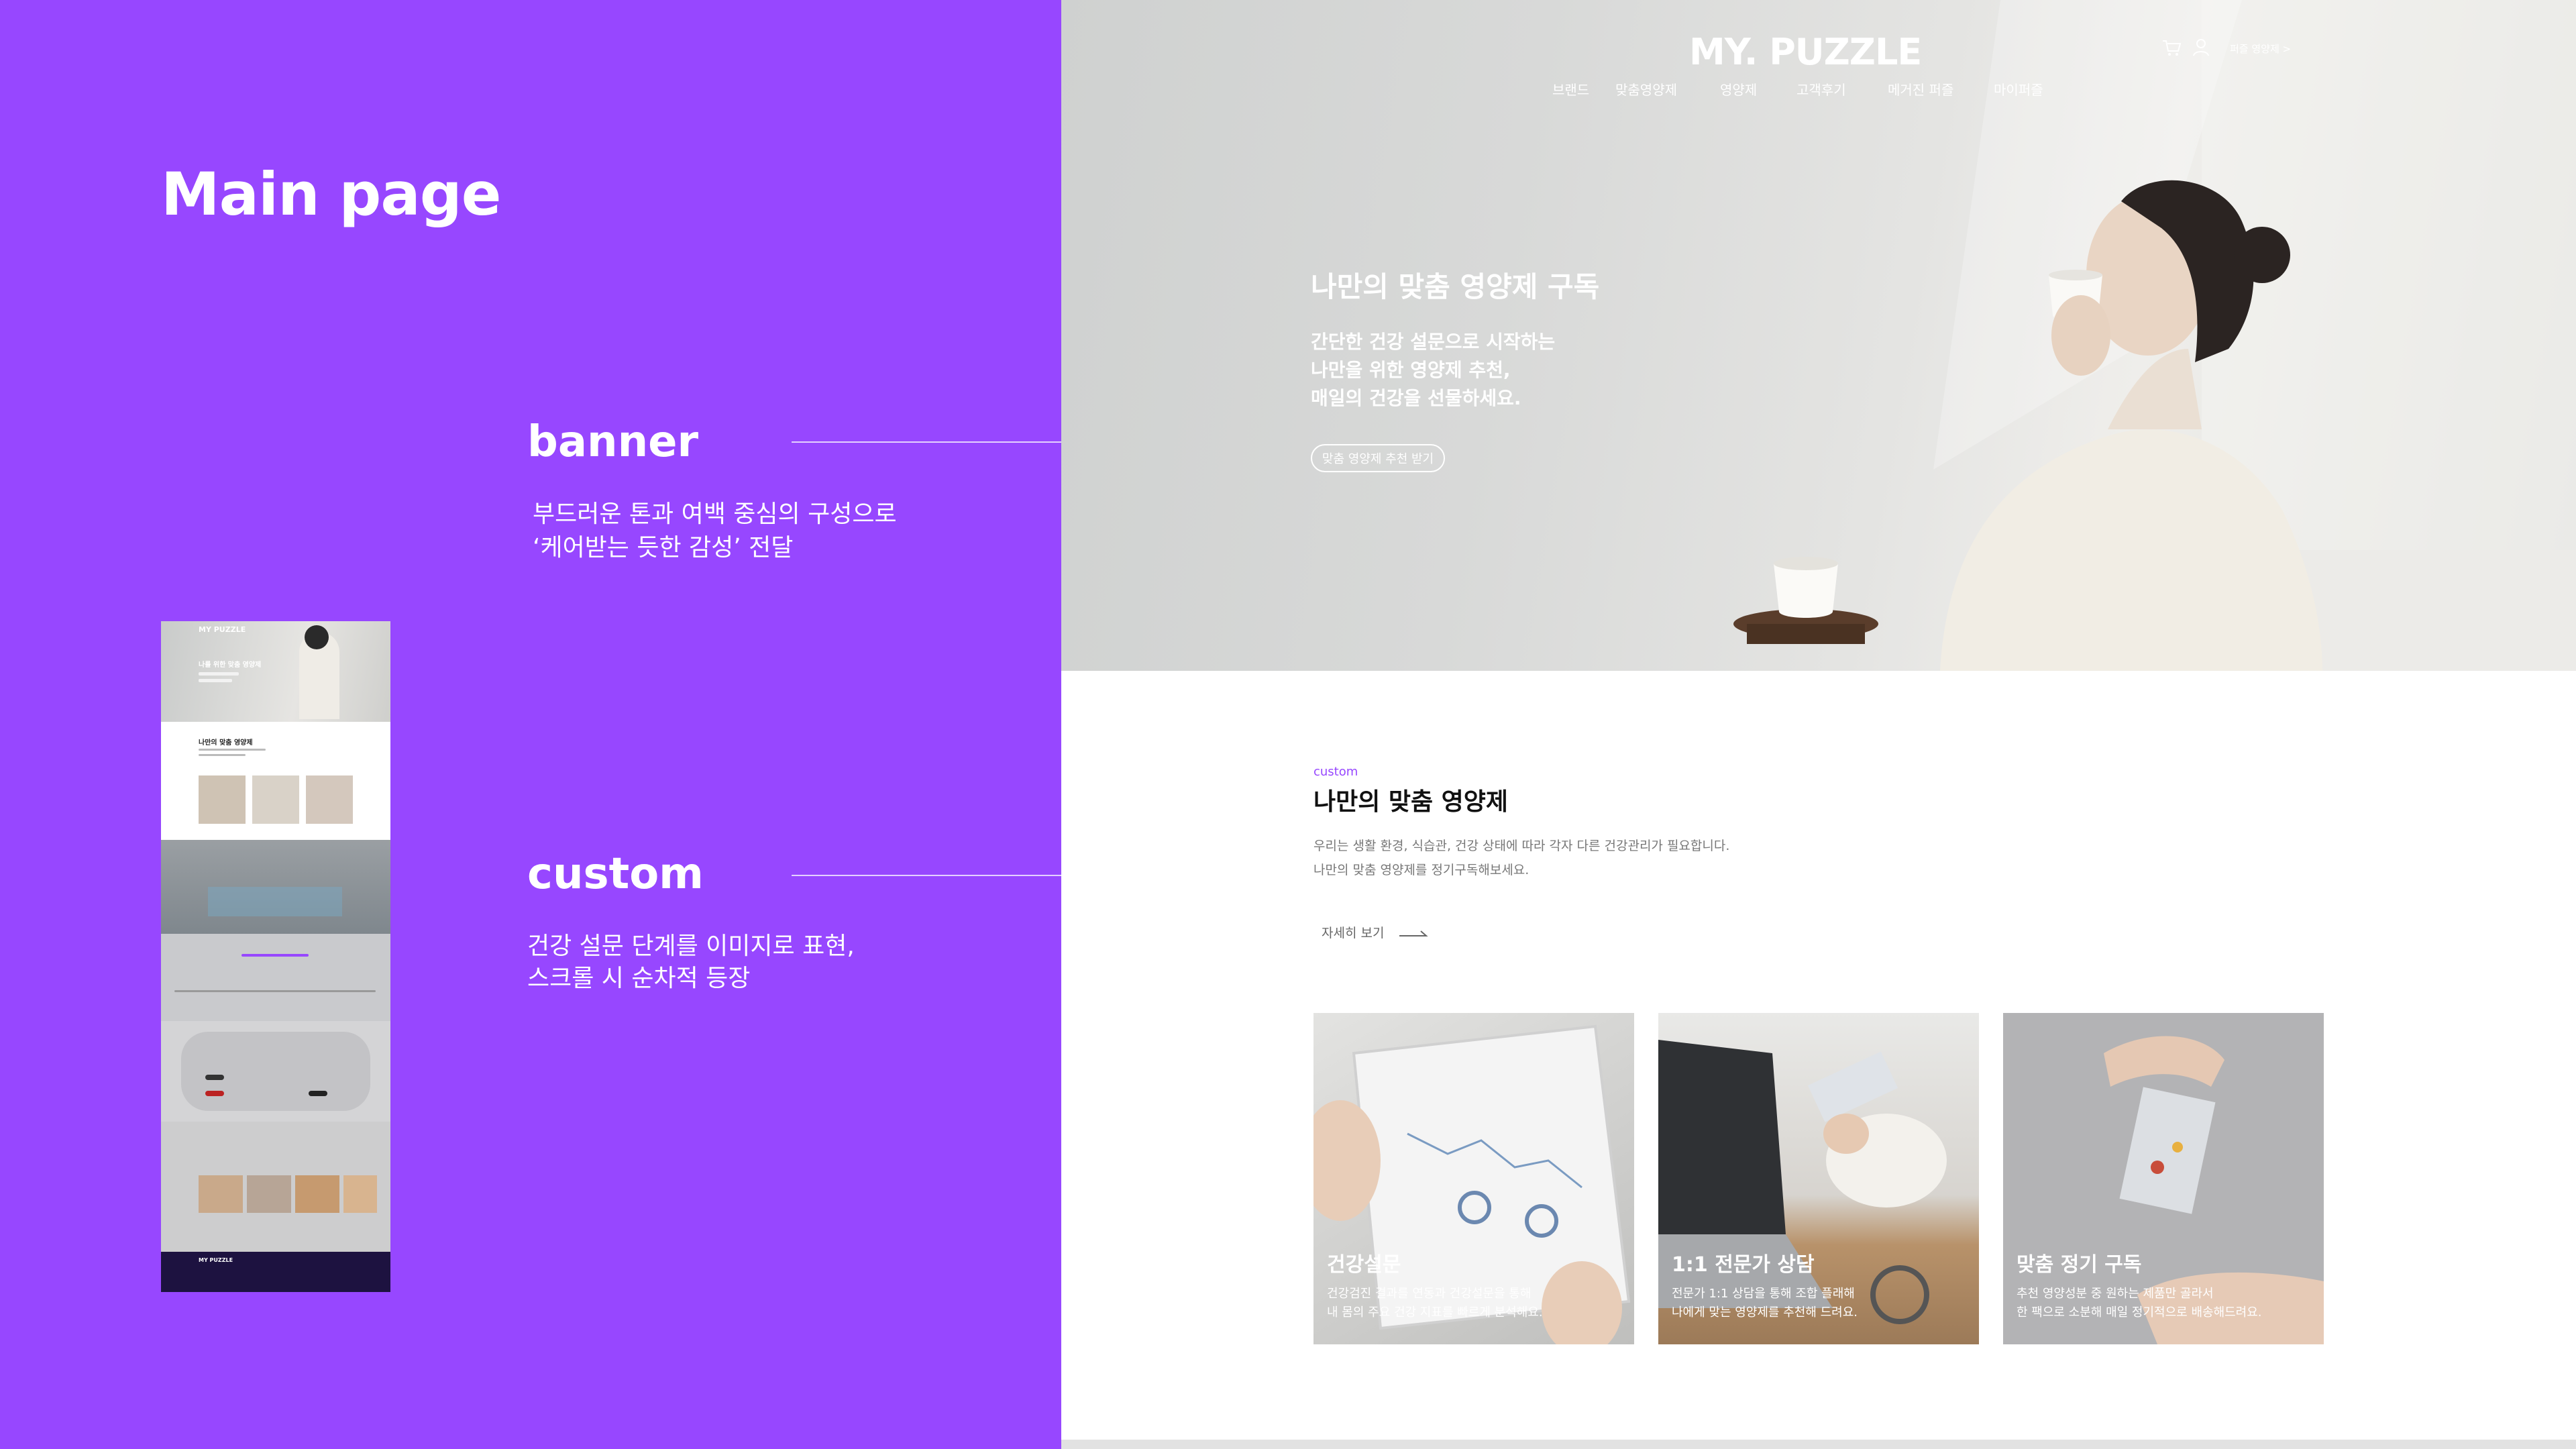  Describe the element at coordinates (222, 629) in the screenshot. I see `thumb-logo: MY PUZZLE` at that location.